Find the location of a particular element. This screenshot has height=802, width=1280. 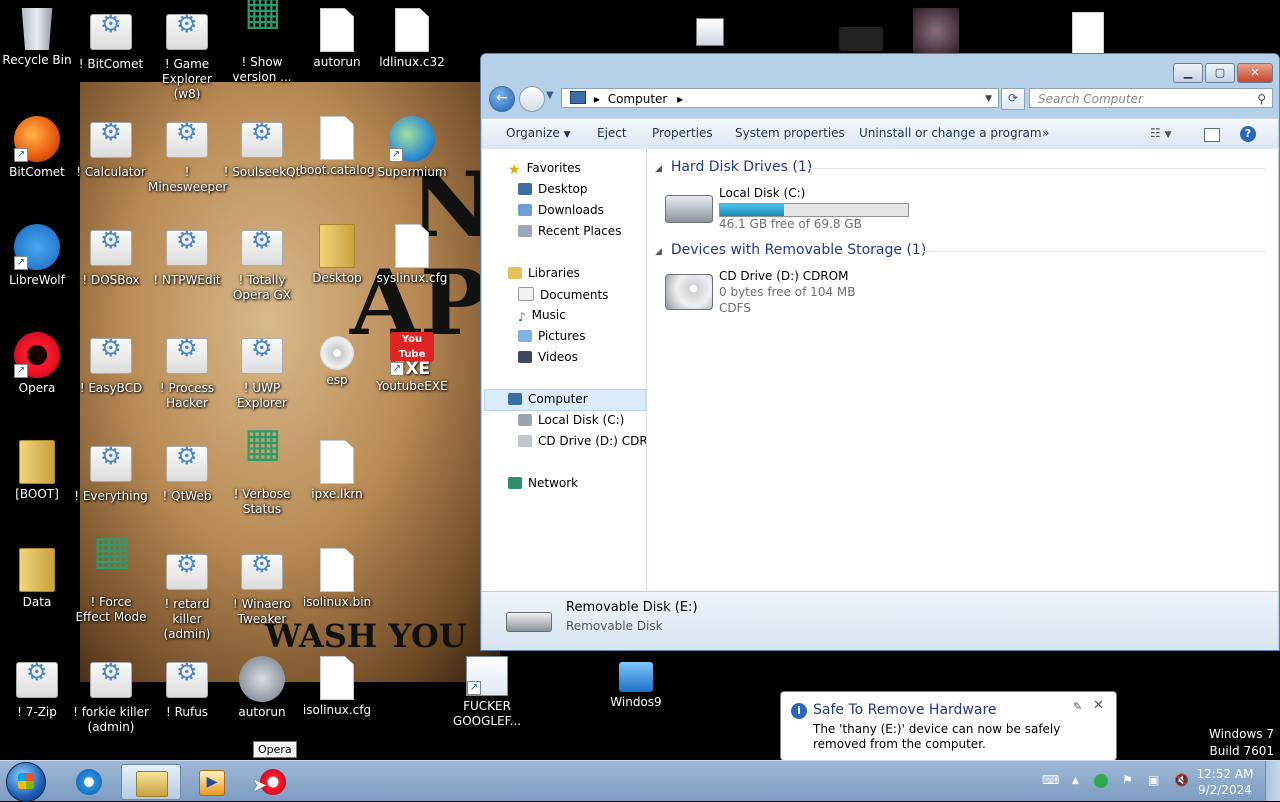

desktop-icon-easybcd: ! EasyBCD is located at coordinates (111, 364).